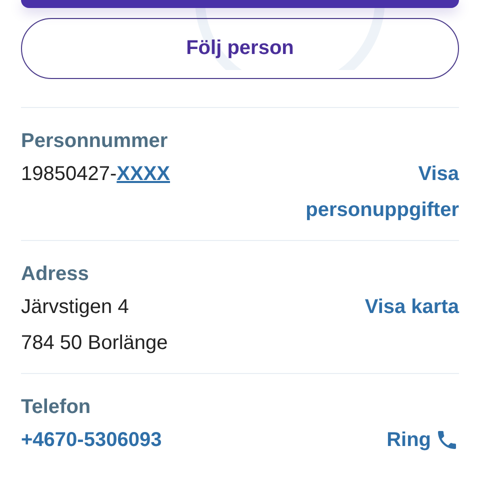 This screenshot has height=480, width=480. I want to click on follow-button: Följ person, so click(240, 48).